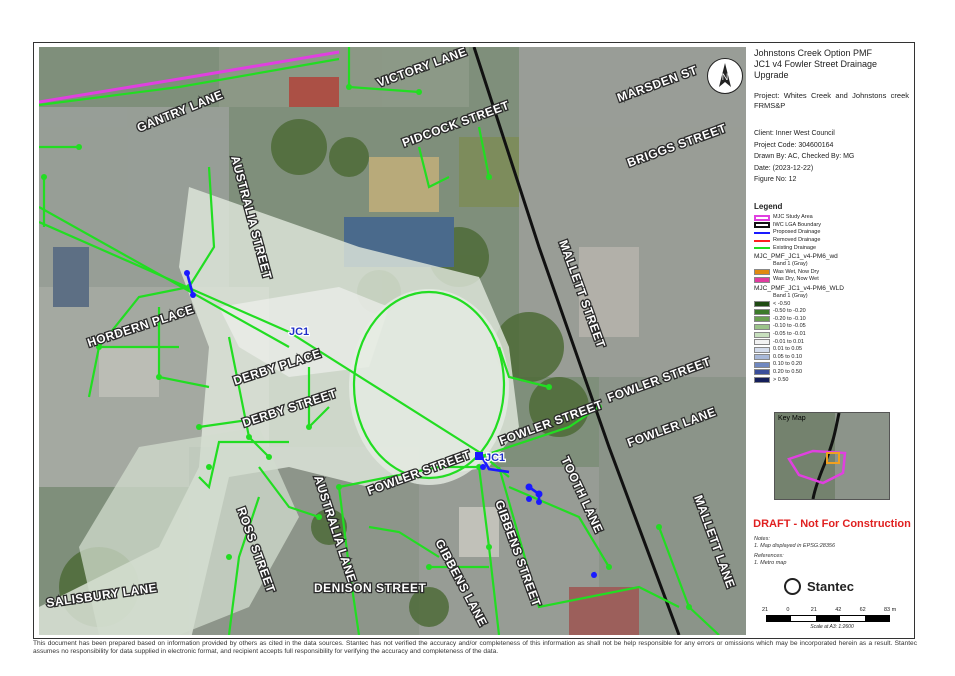 This screenshot has width=955, height=676. I want to click on key-map: Key Map, so click(832, 456).